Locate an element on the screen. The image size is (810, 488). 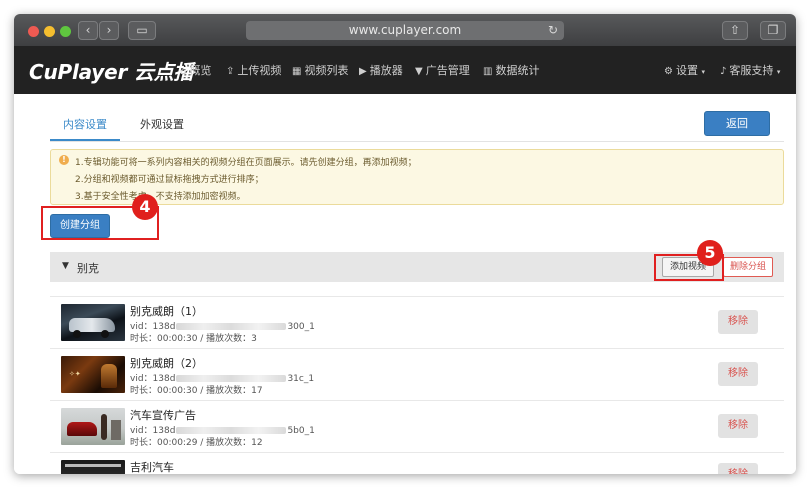
video-meta: 时长：00:00:29 / 播放次数：12 is located at coordinates (196, 443).